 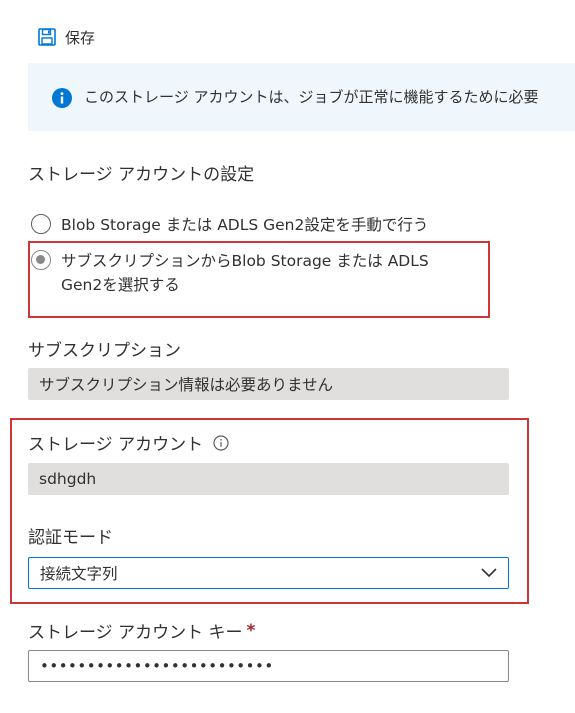 I want to click on save-button-label: 保存, so click(x=80, y=37).